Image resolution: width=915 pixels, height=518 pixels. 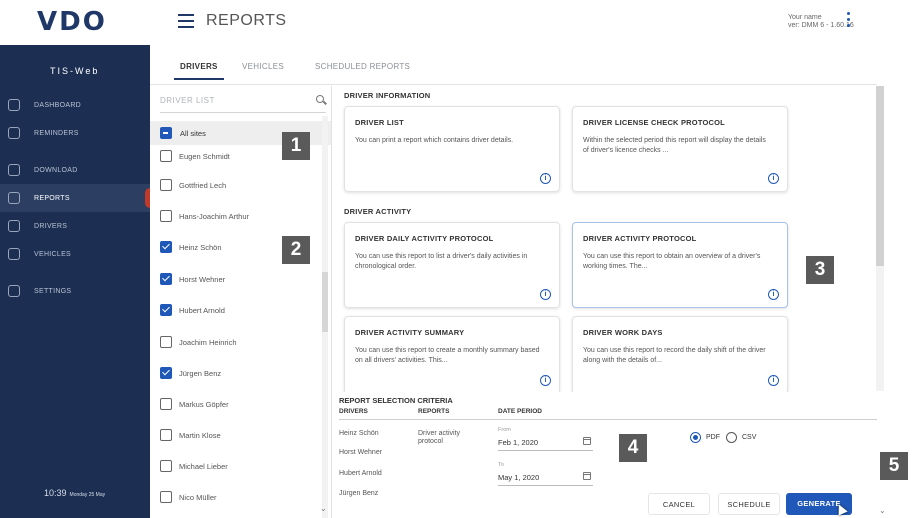 What do you see at coordinates (519, 477) in the screenshot?
I see `date-to-value: May 1, 2020` at bounding box center [519, 477].